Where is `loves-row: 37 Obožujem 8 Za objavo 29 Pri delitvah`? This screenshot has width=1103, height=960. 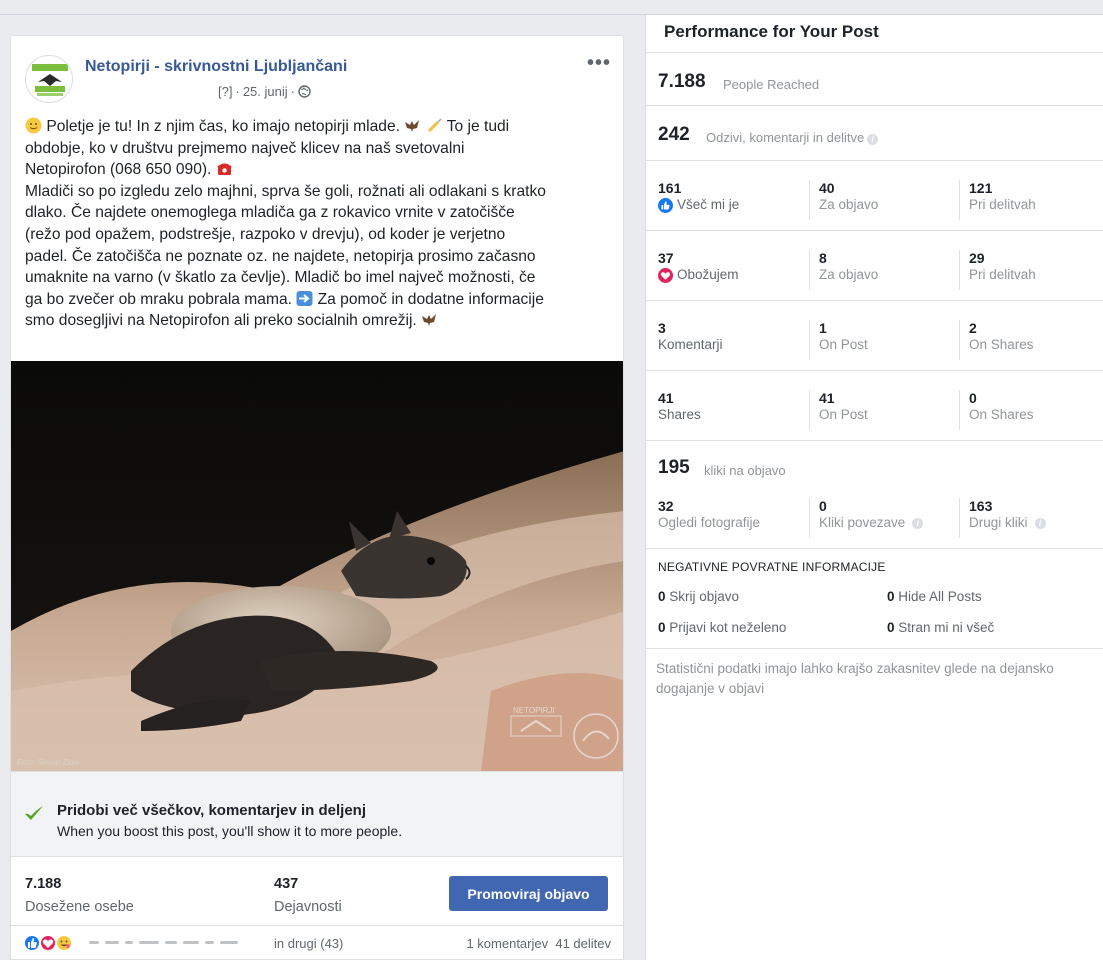 loves-row: 37 Obožujem 8 Za objavo 29 Pri delitvah is located at coordinates (874, 265).